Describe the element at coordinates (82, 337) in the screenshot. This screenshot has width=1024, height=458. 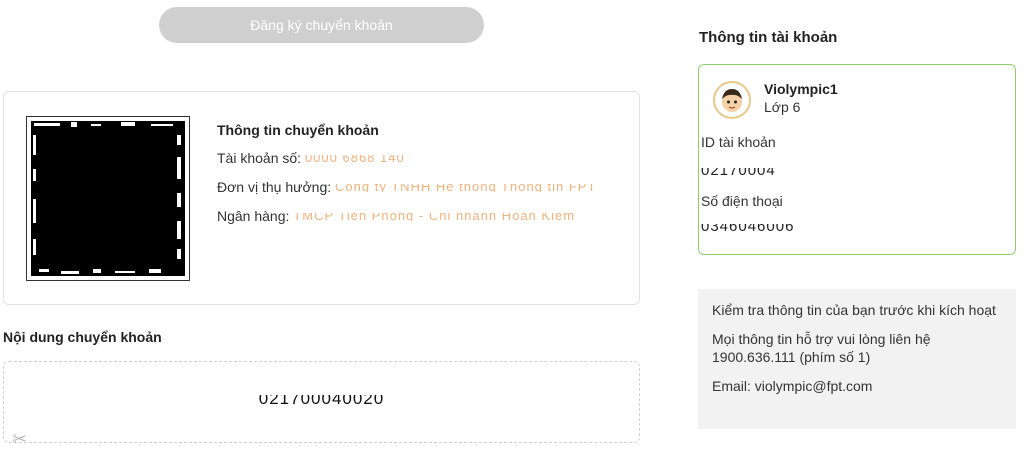
I see `transfer-content-label: Nội dung chuyển khoản` at that location.